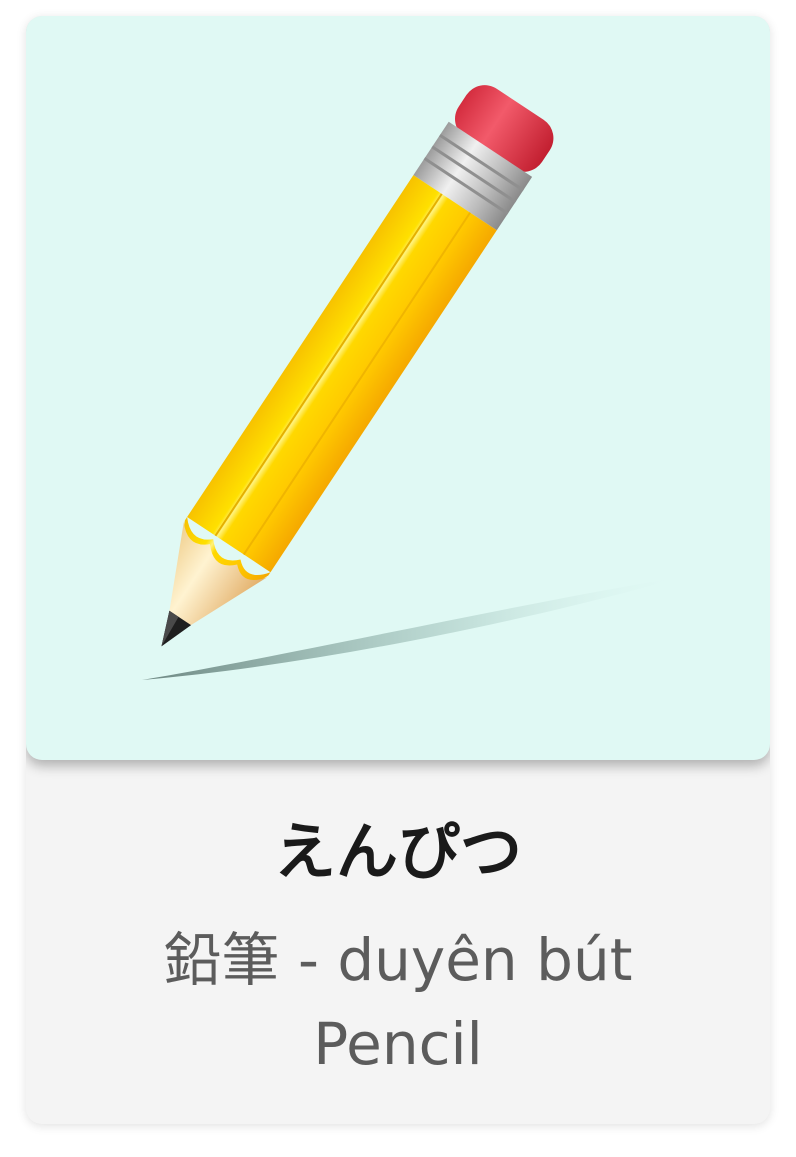 The width and height of the screenshot is (796, 1157). Describe the element at coordinates (398, 1044) in the screenshot. I see `english-translation: Pencil` at that location.